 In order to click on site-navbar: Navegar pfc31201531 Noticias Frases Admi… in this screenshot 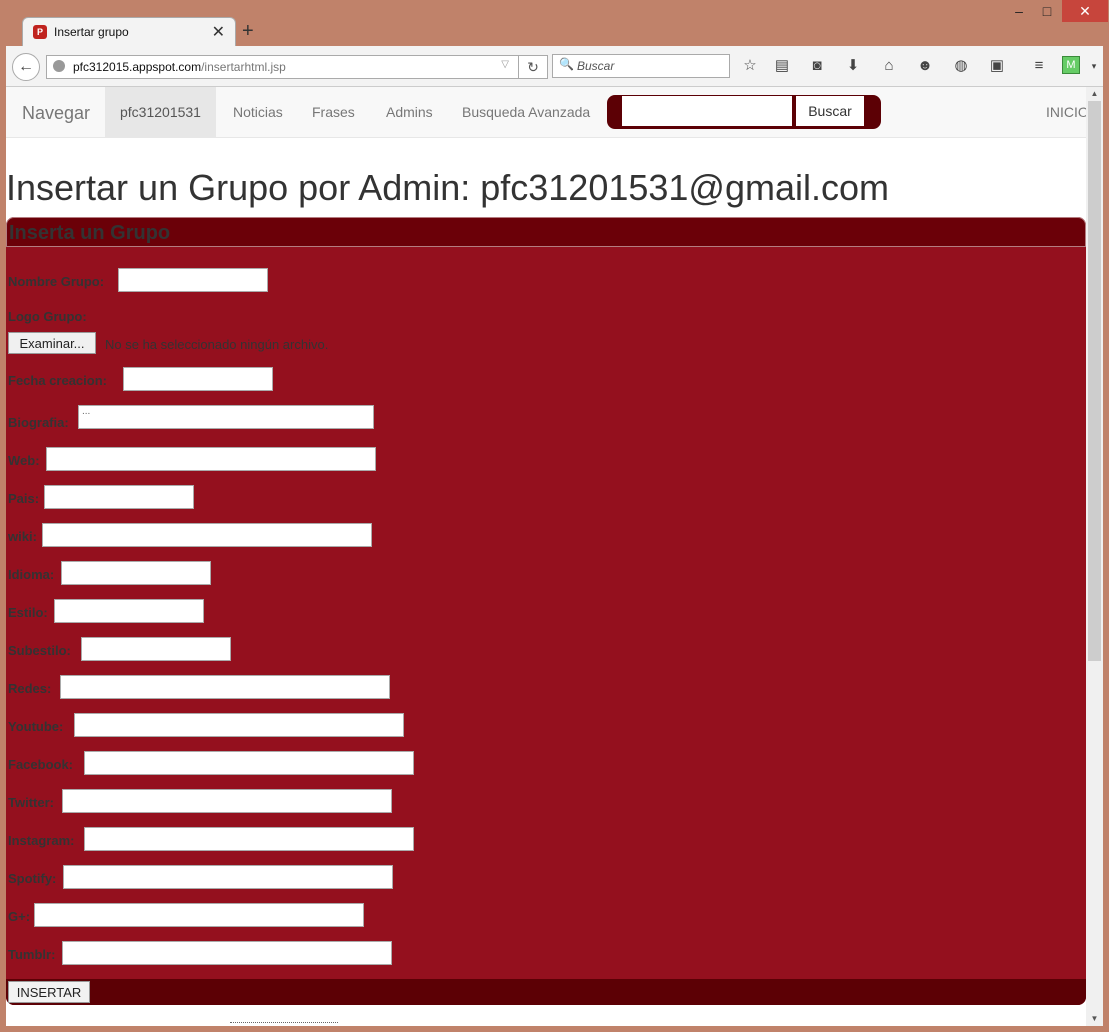, I will do `click(546, 112)`.